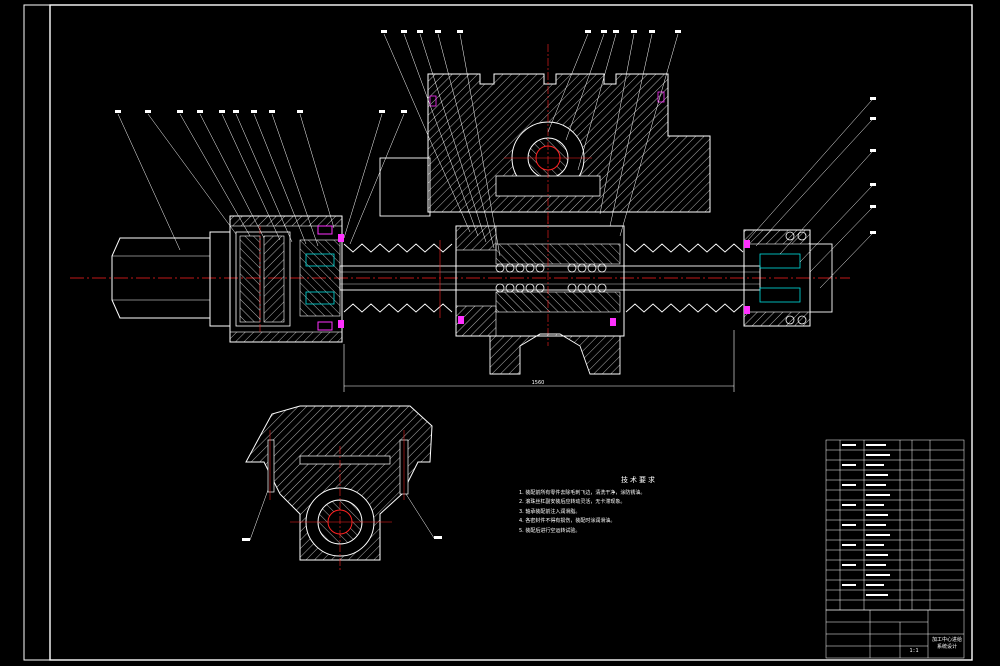 The width and height of the screenshot is (1000, 666). What do you see at coordinates (639, 480) in the screenshot?
I see `technical-requirements-title: 技术要求` at bounding box center [639, 480].